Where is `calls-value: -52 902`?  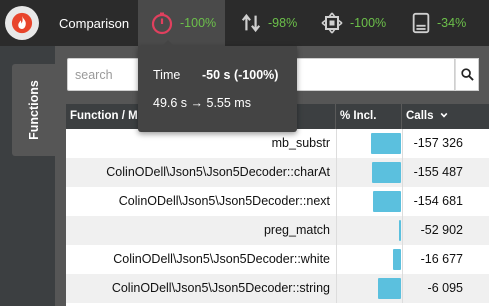 calls-value: -52 902 is located at coordinates (445, 230).